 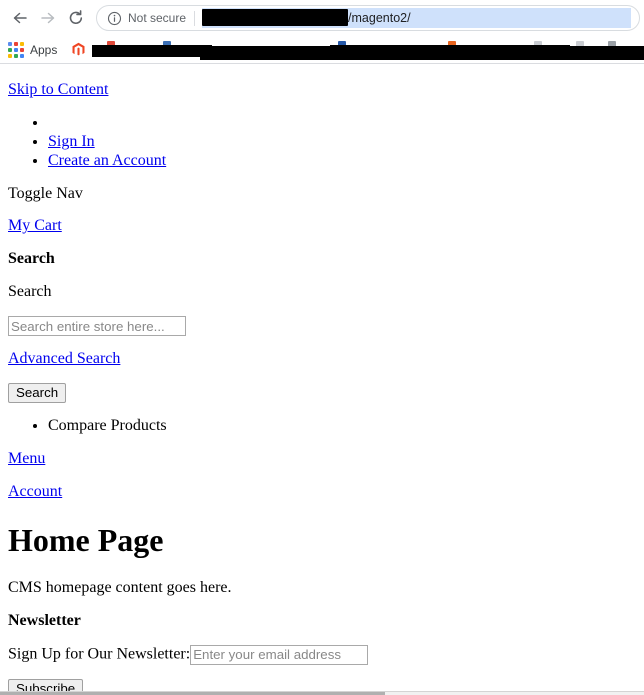 What do you see at coordinates (44, 620) in the screenshot?
I see `newsletter-heading: Newsletter` at bounding box center [44, 620].